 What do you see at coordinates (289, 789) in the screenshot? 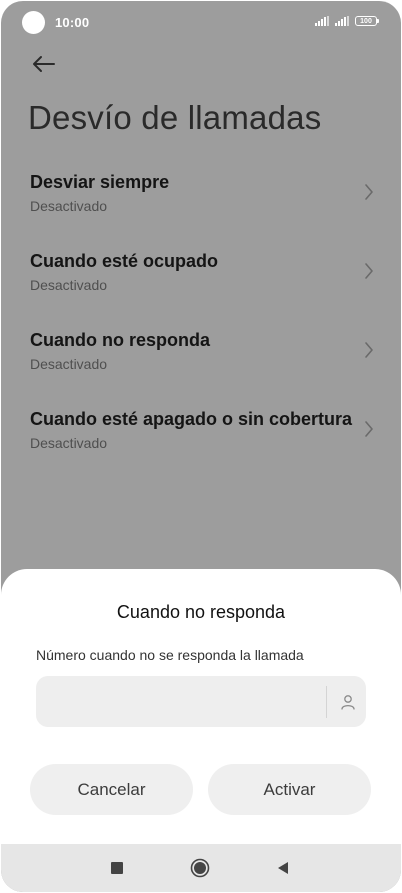
I see `activate-button: Activar` at bounding box center [289, 789].